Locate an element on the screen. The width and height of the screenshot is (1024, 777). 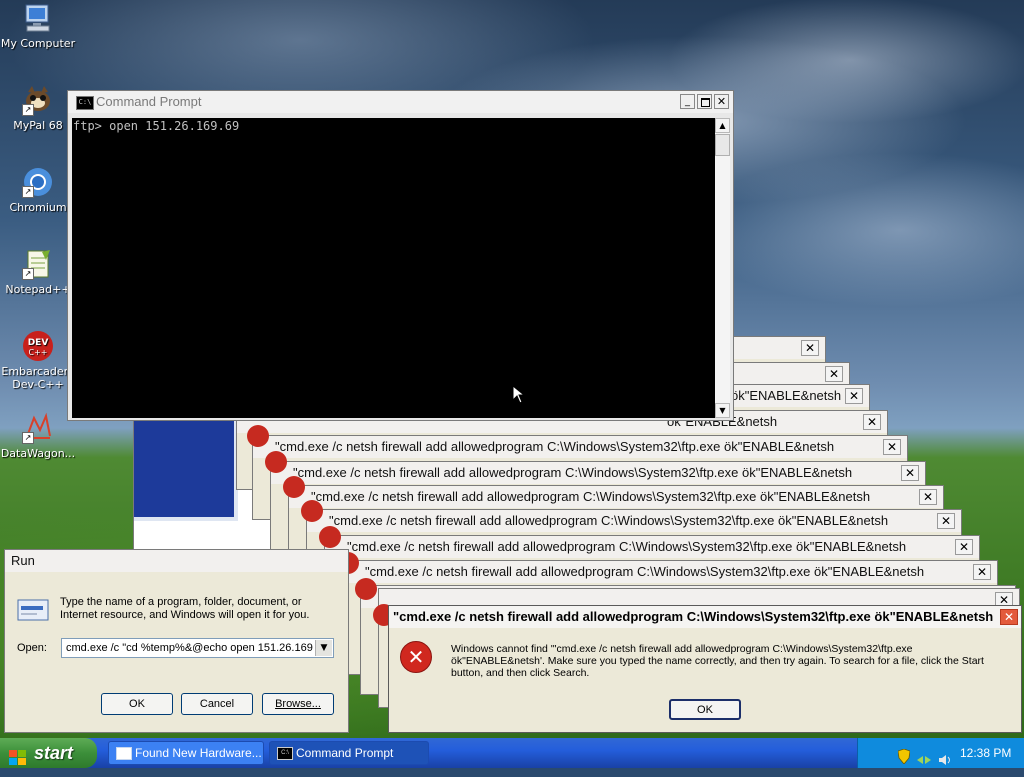
maximize-button is located at coordinates (704, 101).